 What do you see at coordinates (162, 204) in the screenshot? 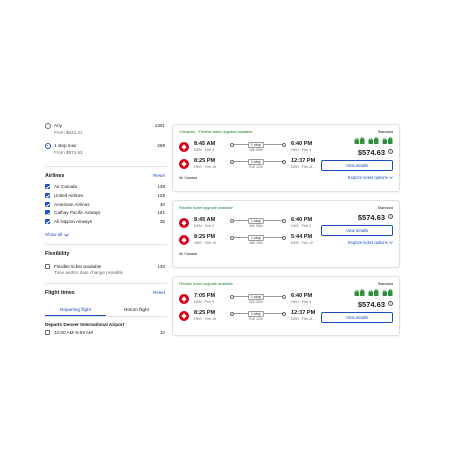
I see `airline-count: 40` at bounding box center [162, 204].